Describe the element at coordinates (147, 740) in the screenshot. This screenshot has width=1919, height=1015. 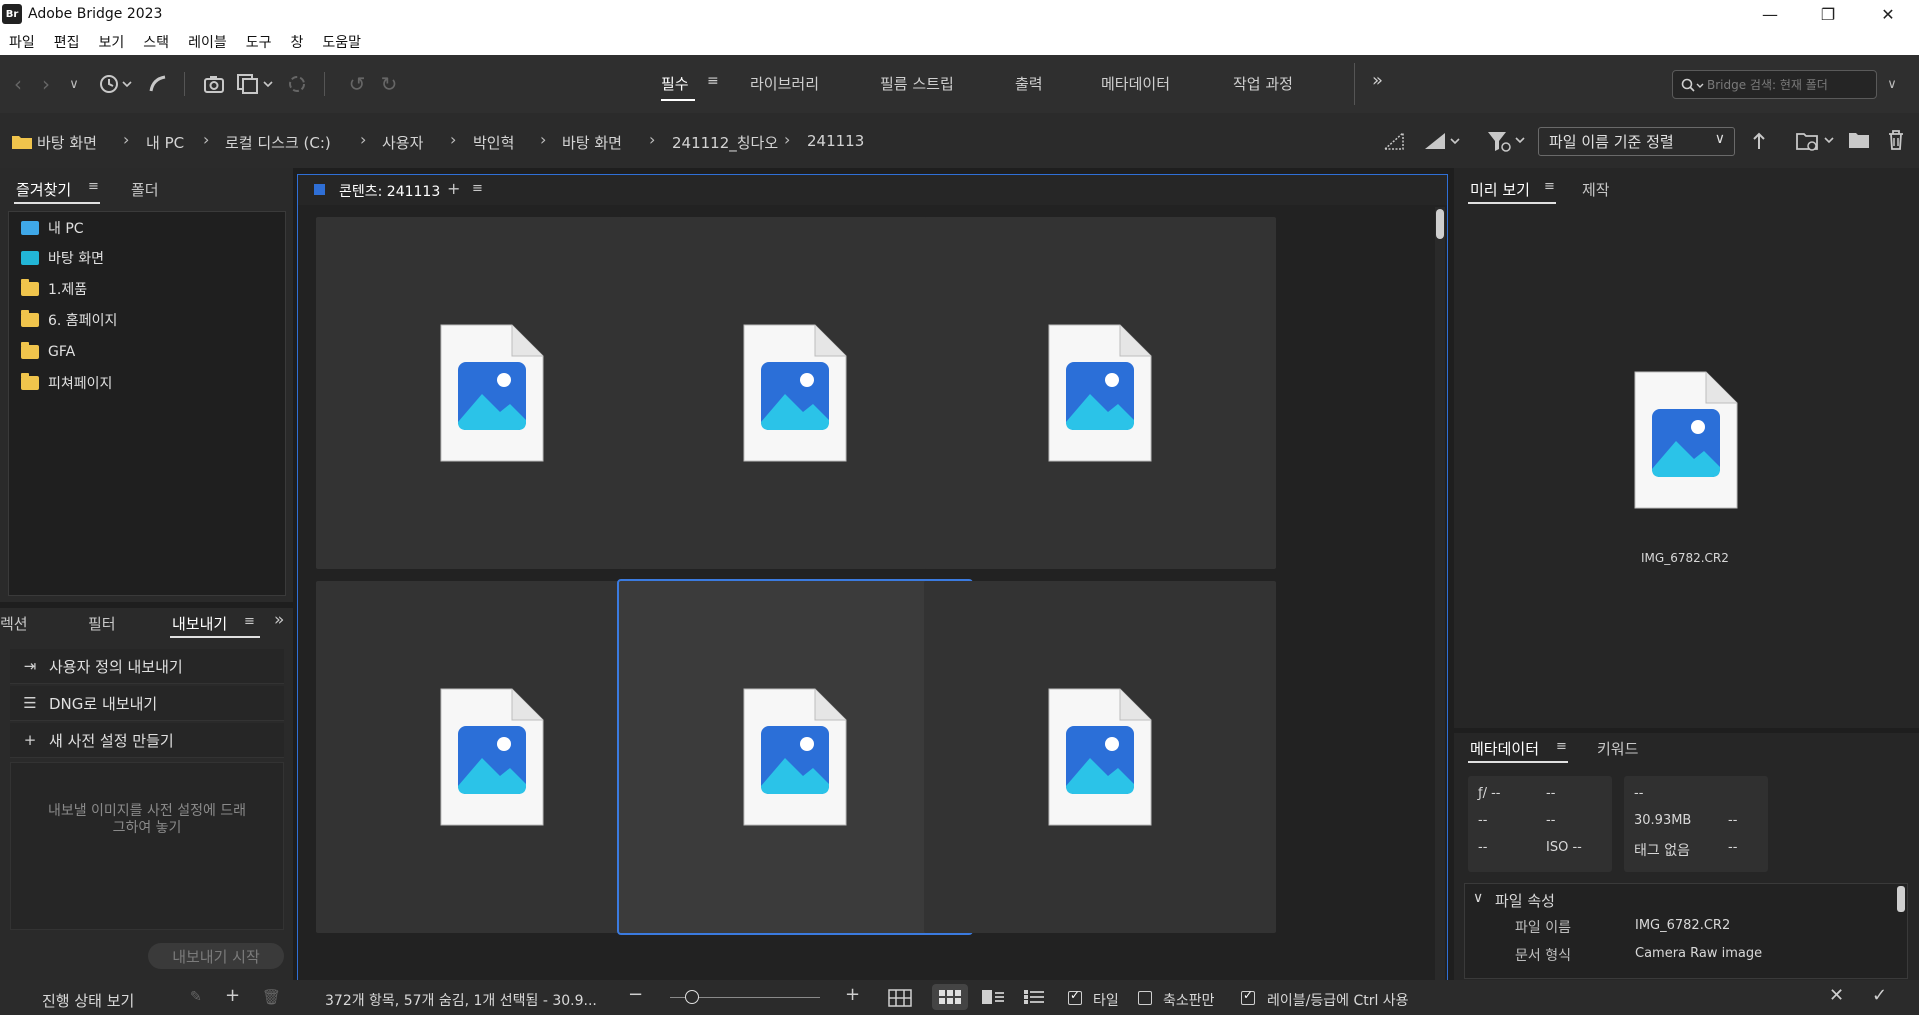
I see `new-preset-button: + 새 사전 설정 만들기` at that location.